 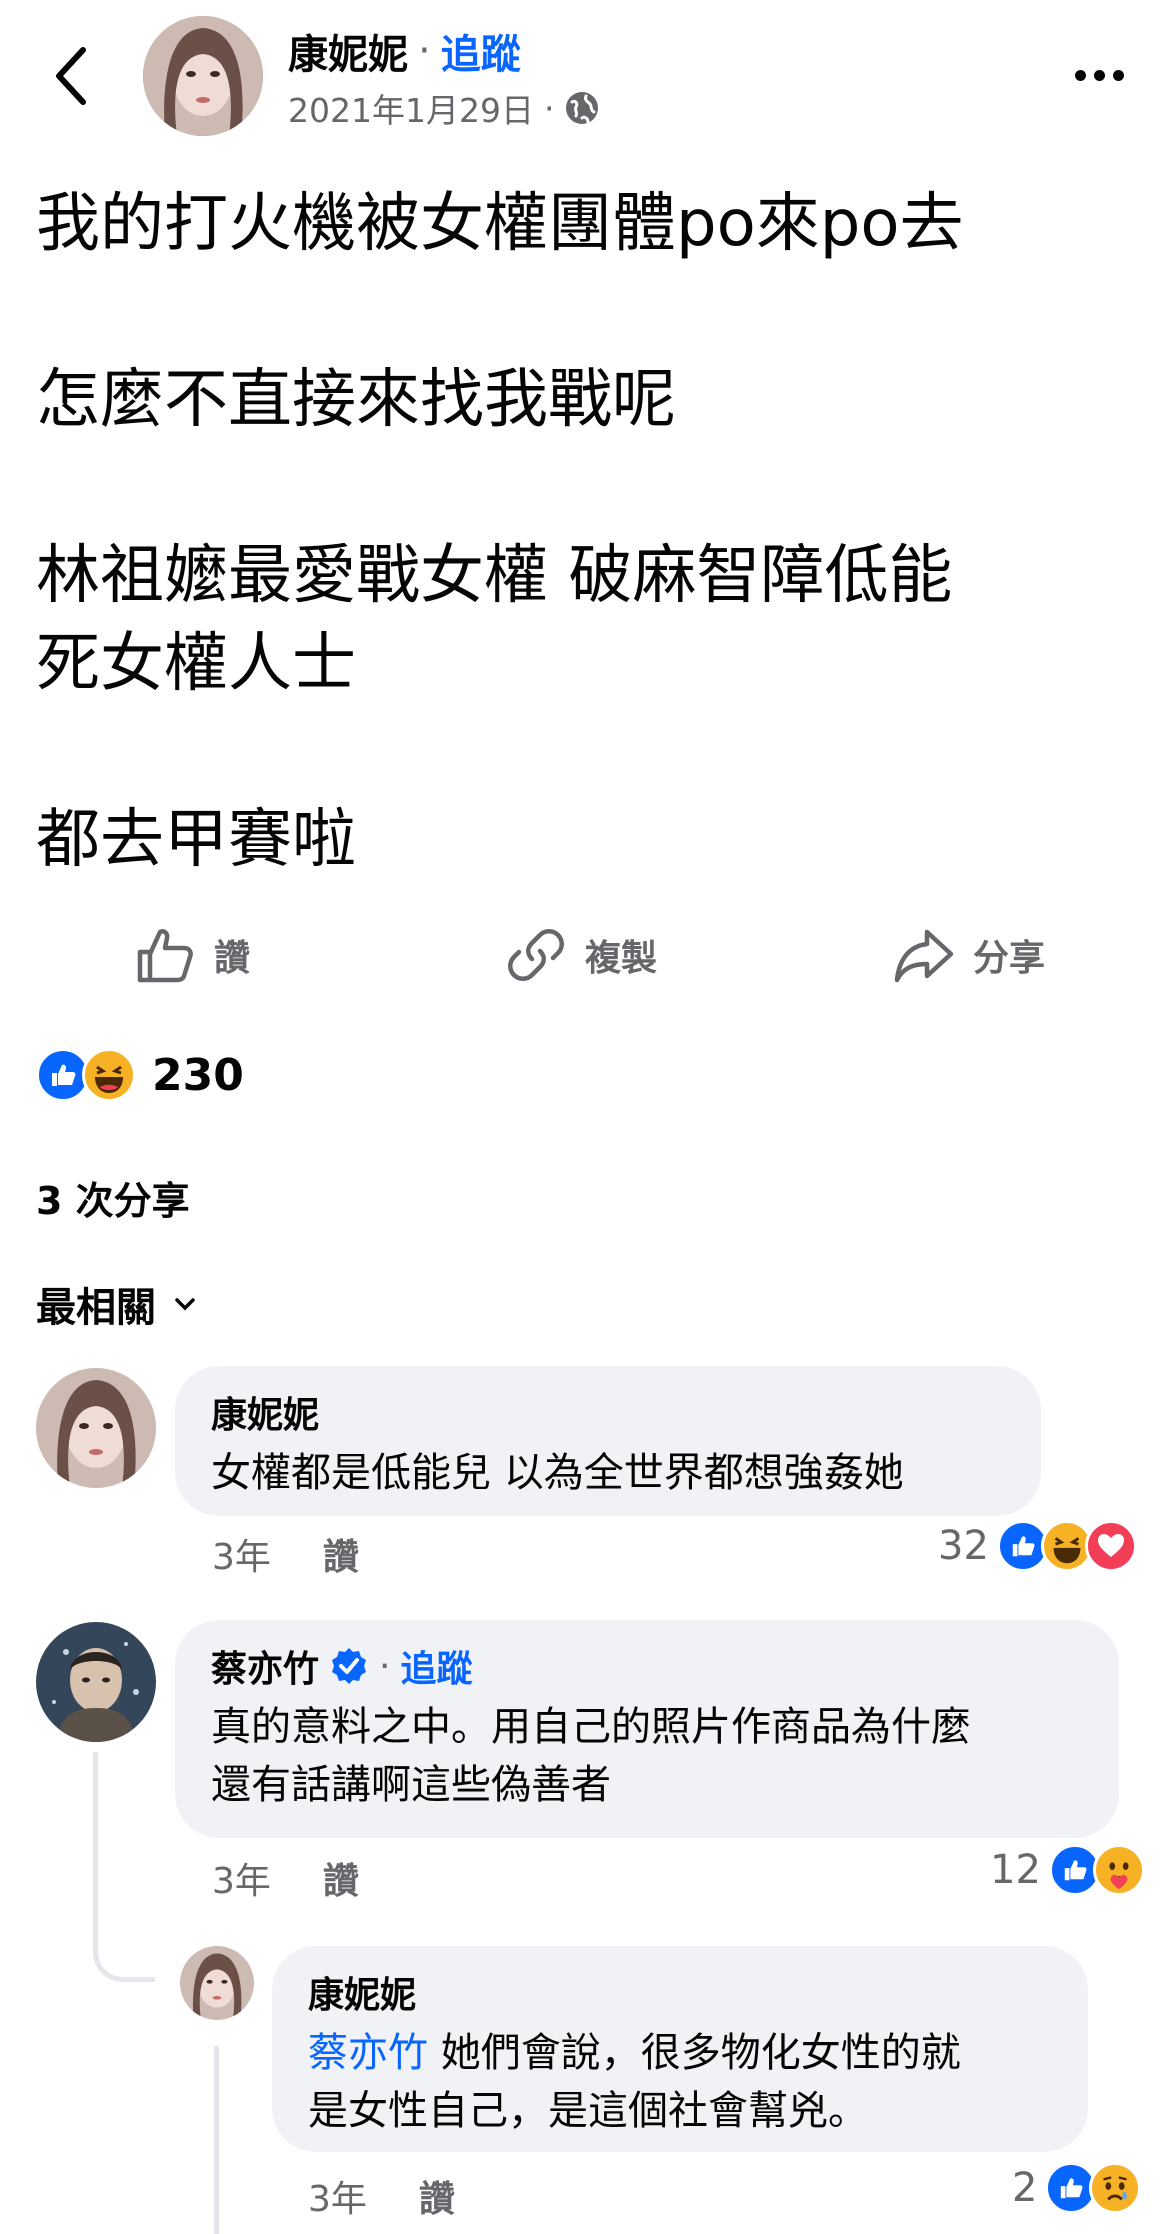 What do you see at coordinates (582, 108) in the screenshot?
I see `globe-icon` at bounding box center [582, 108].